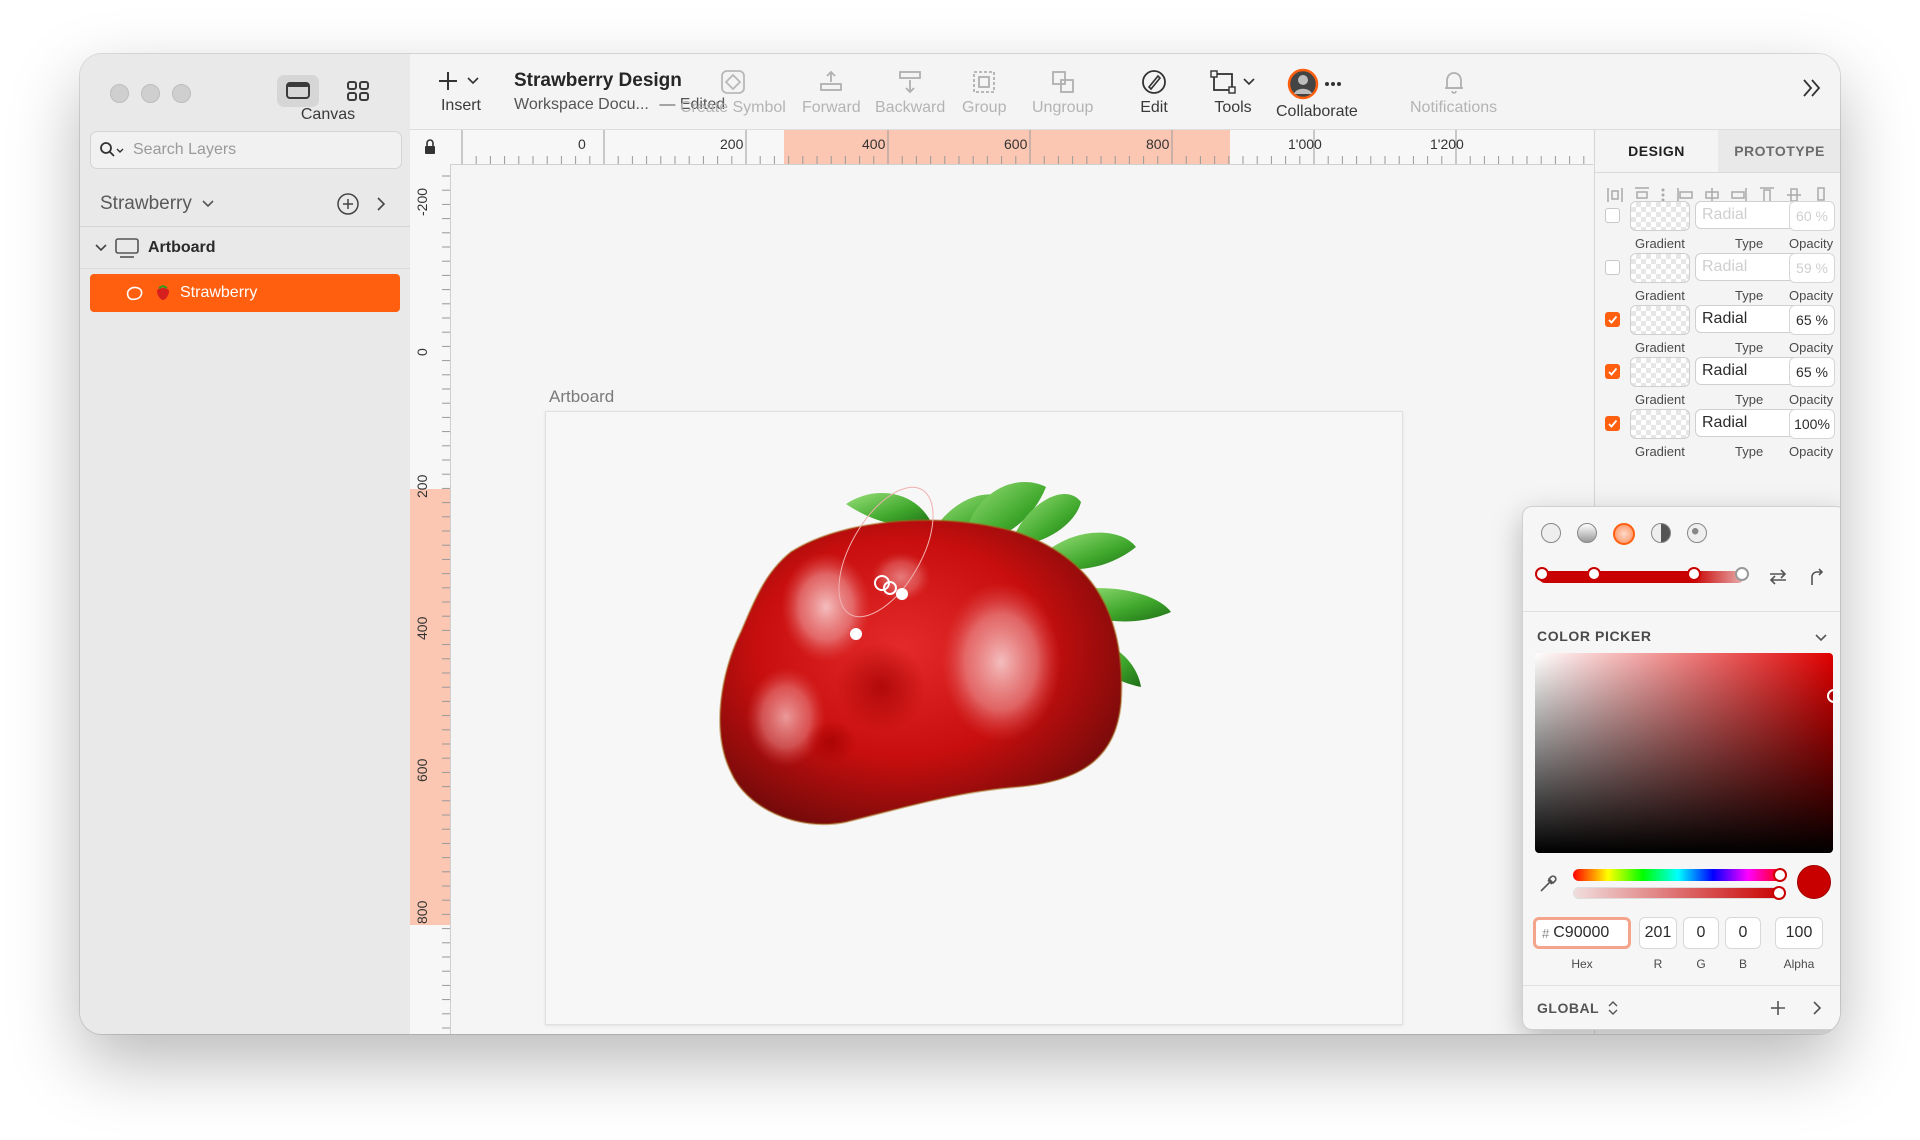  Describe the element at coordinates (1062, 92) in the screenshot. I see `ungroup-button: Ungroup` at that location.